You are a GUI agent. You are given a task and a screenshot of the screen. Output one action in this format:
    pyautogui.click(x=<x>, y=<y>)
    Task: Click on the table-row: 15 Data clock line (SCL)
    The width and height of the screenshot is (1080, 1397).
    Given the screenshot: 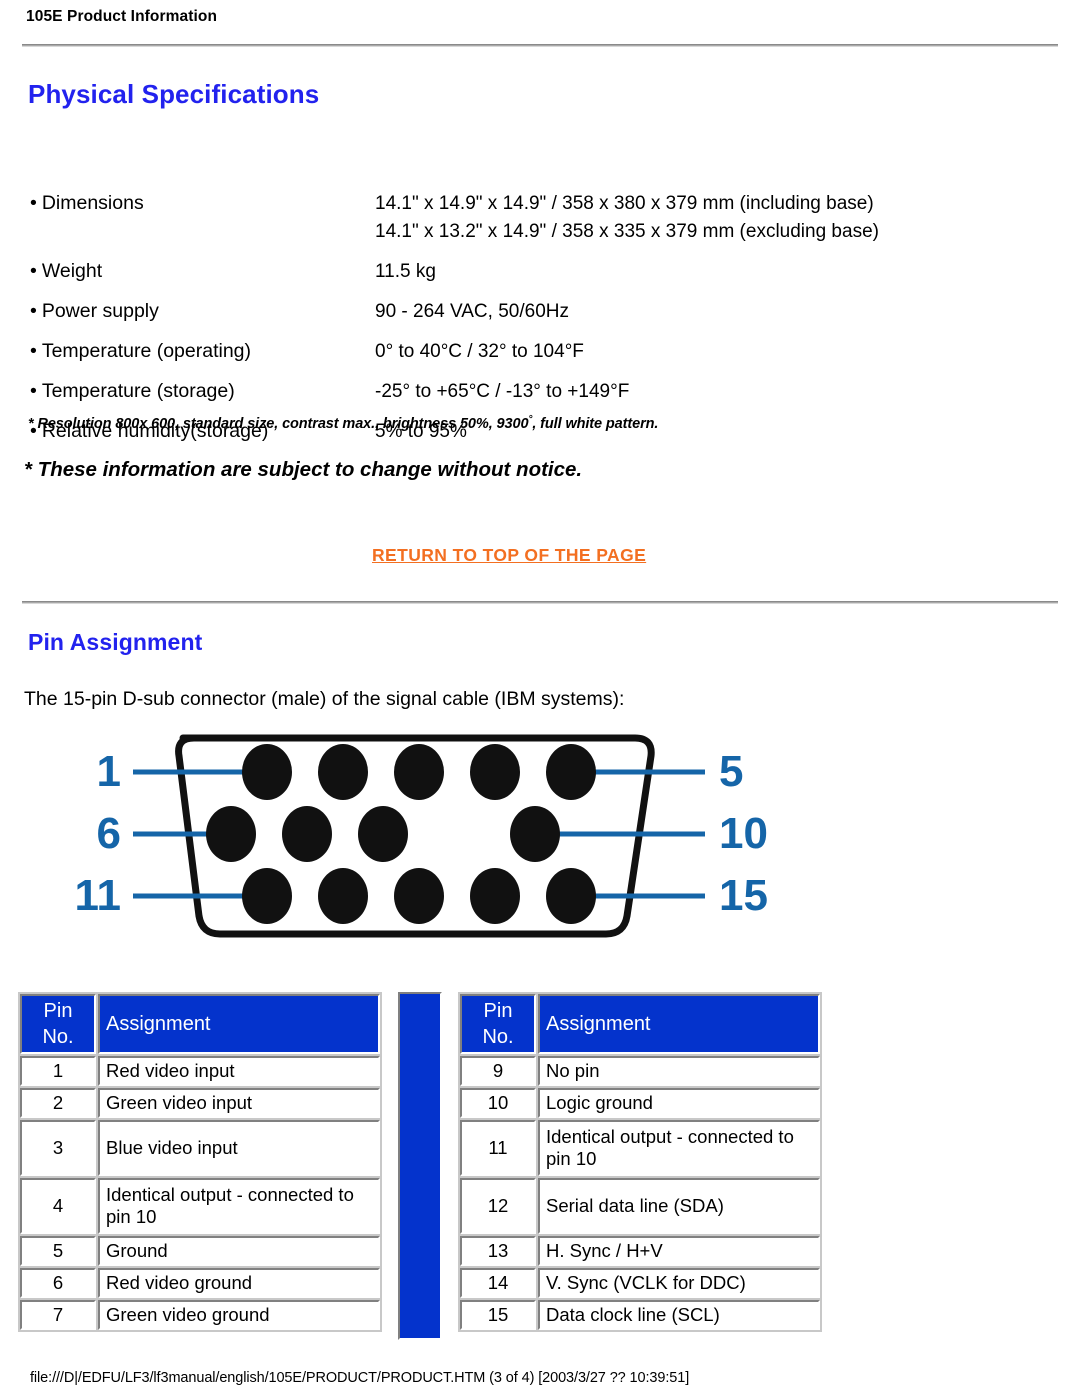 What is the action you would take?
    pyautogui.click(x=640, y=1315)
    